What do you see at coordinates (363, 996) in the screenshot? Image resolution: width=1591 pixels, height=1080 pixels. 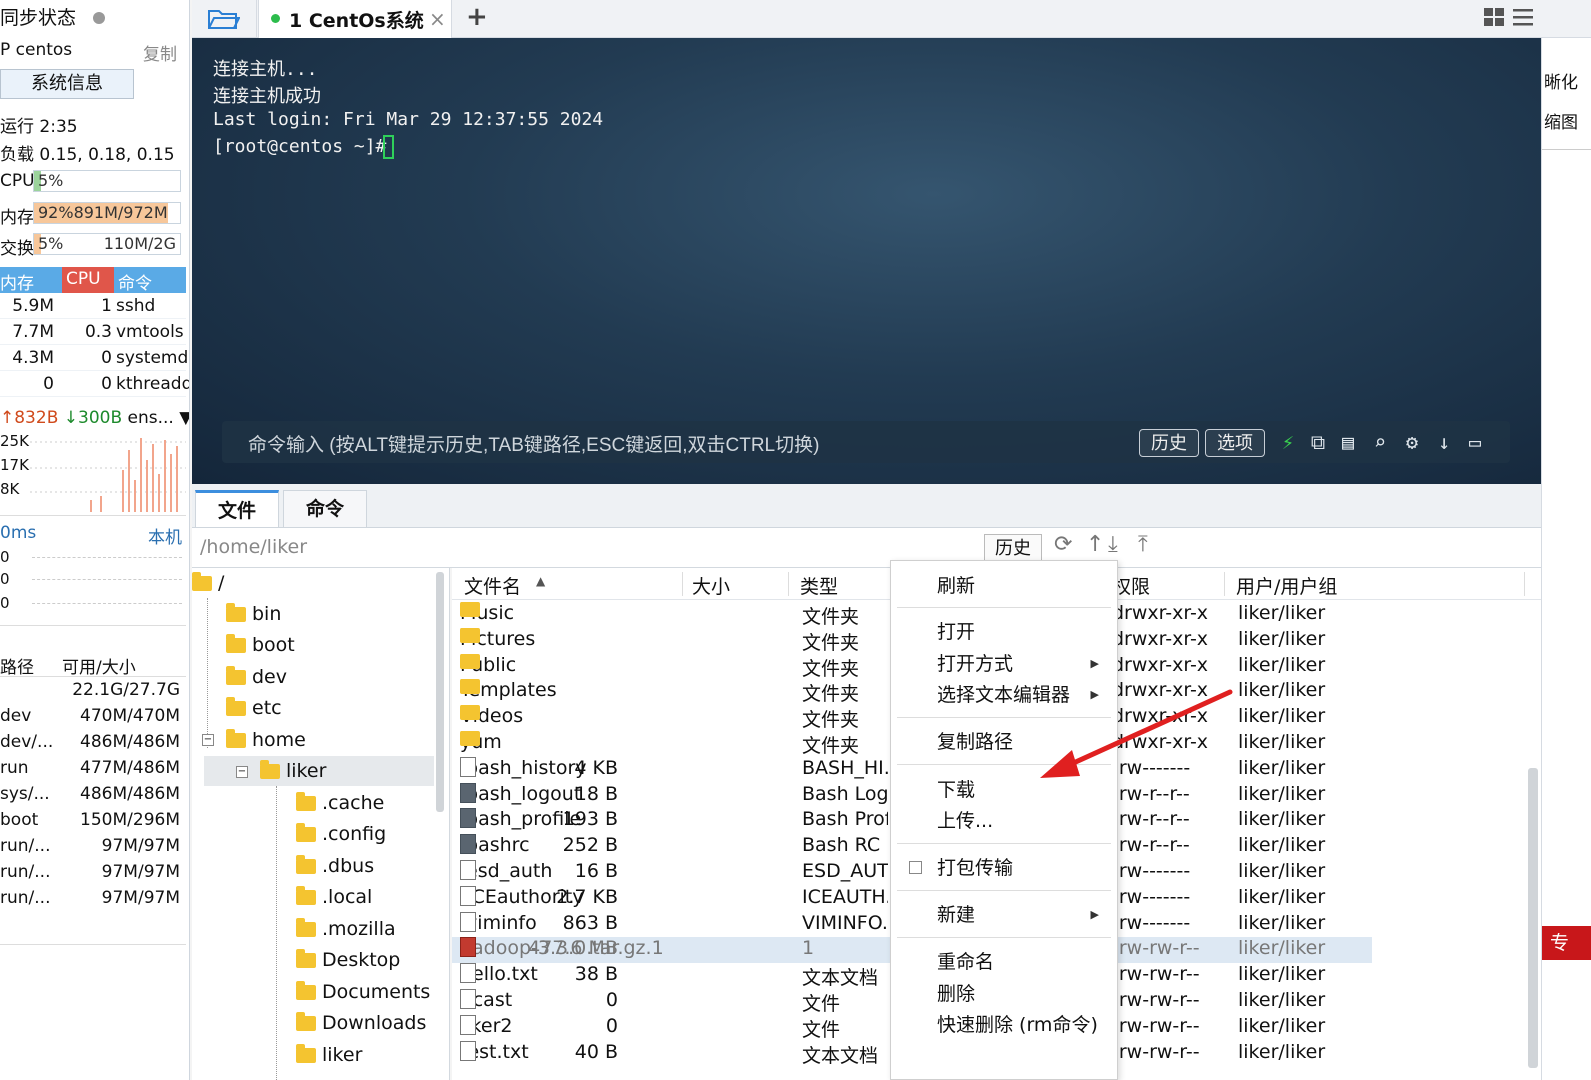 I see `tree-node: Documents` at bounding box center [363, 996].